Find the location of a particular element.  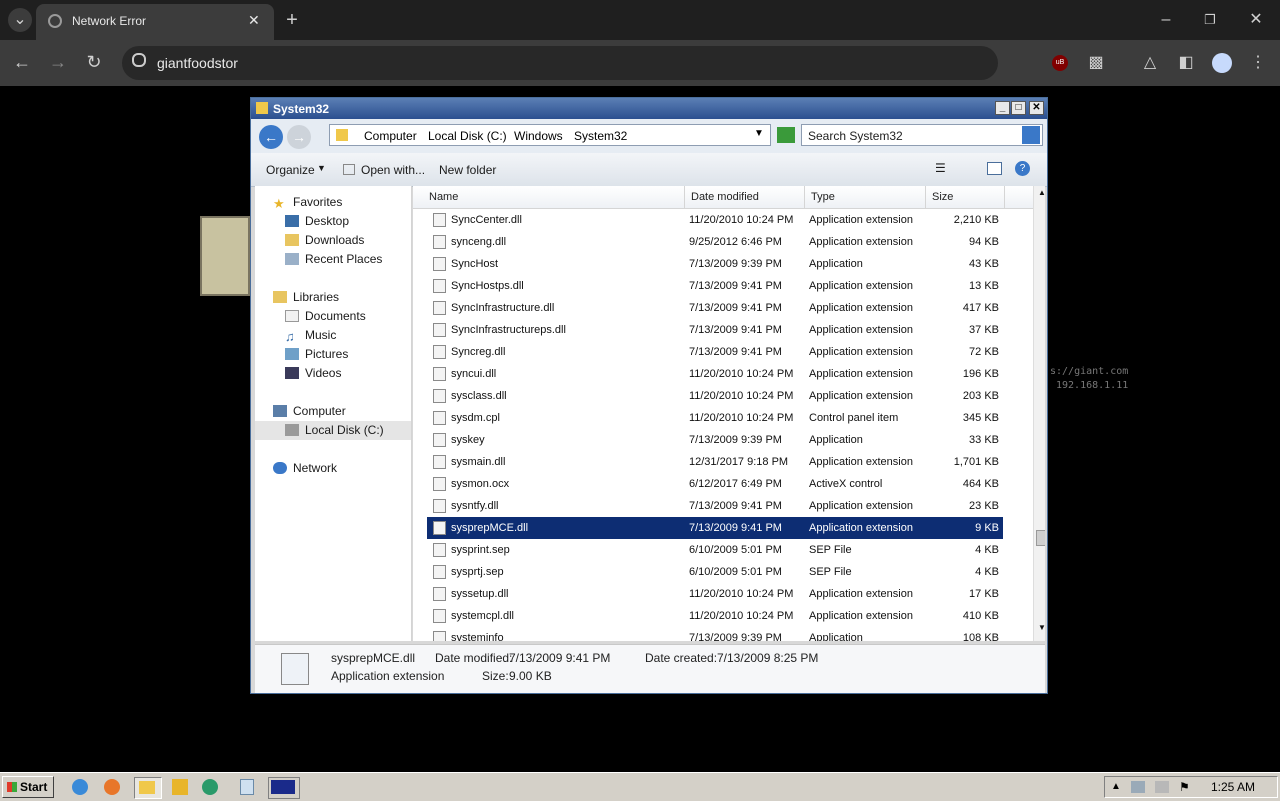

nav-computer: Computer is located at coordinates (309, 411).